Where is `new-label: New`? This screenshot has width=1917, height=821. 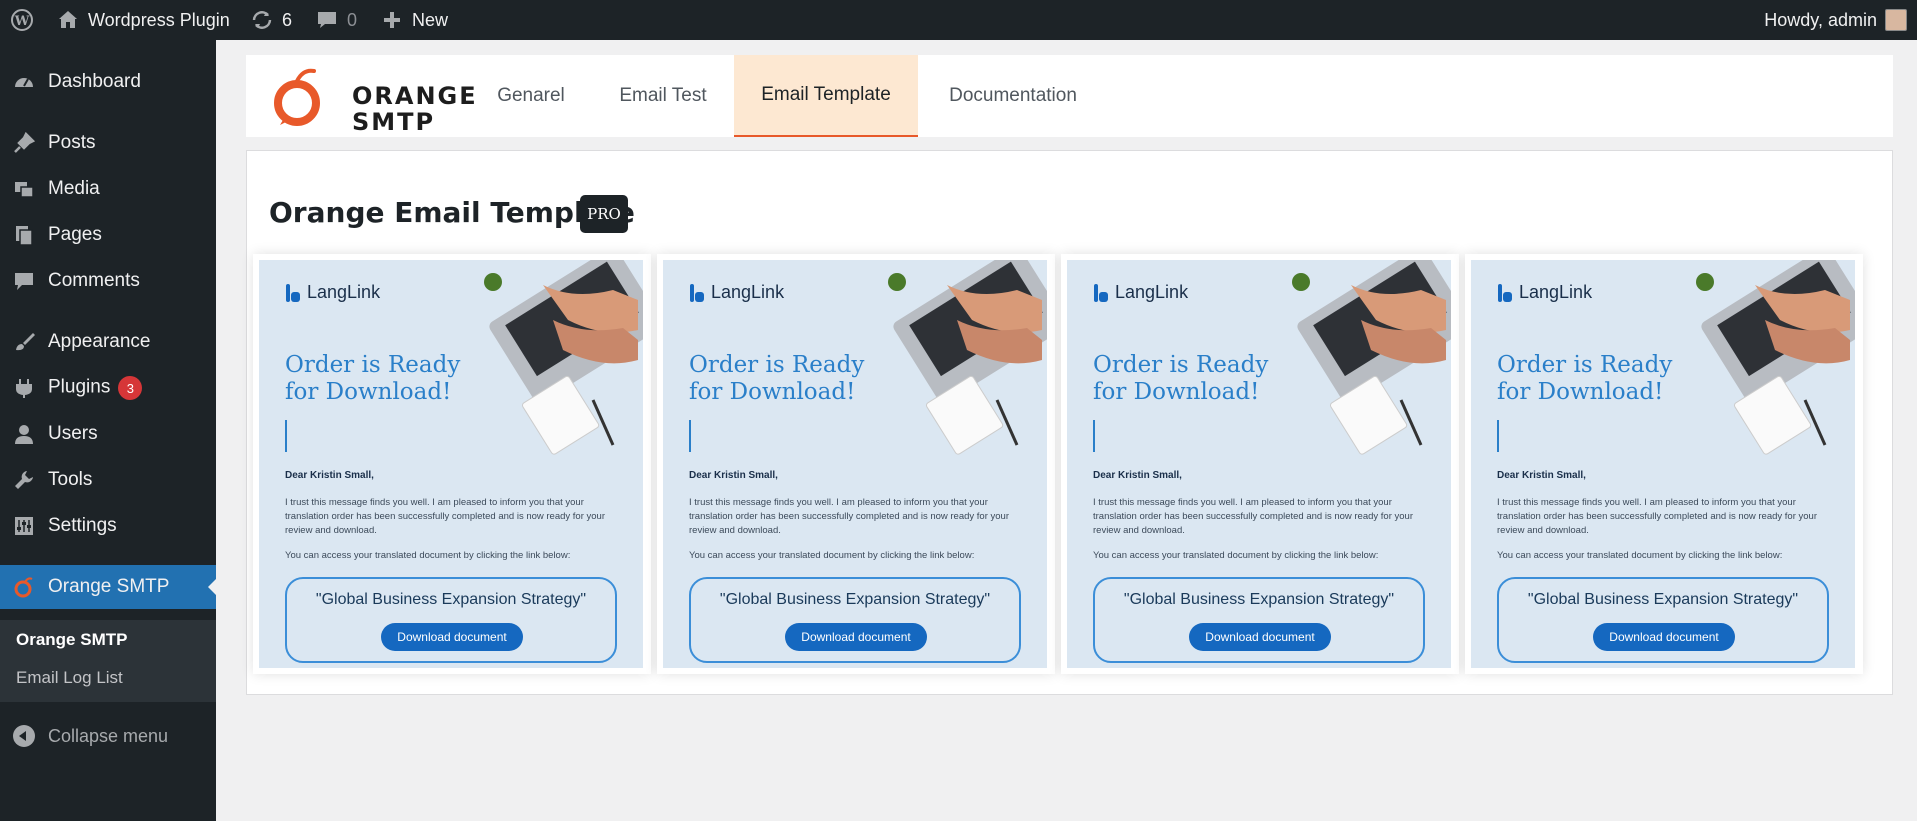
new-label: New is located at coordinates (430, 19).